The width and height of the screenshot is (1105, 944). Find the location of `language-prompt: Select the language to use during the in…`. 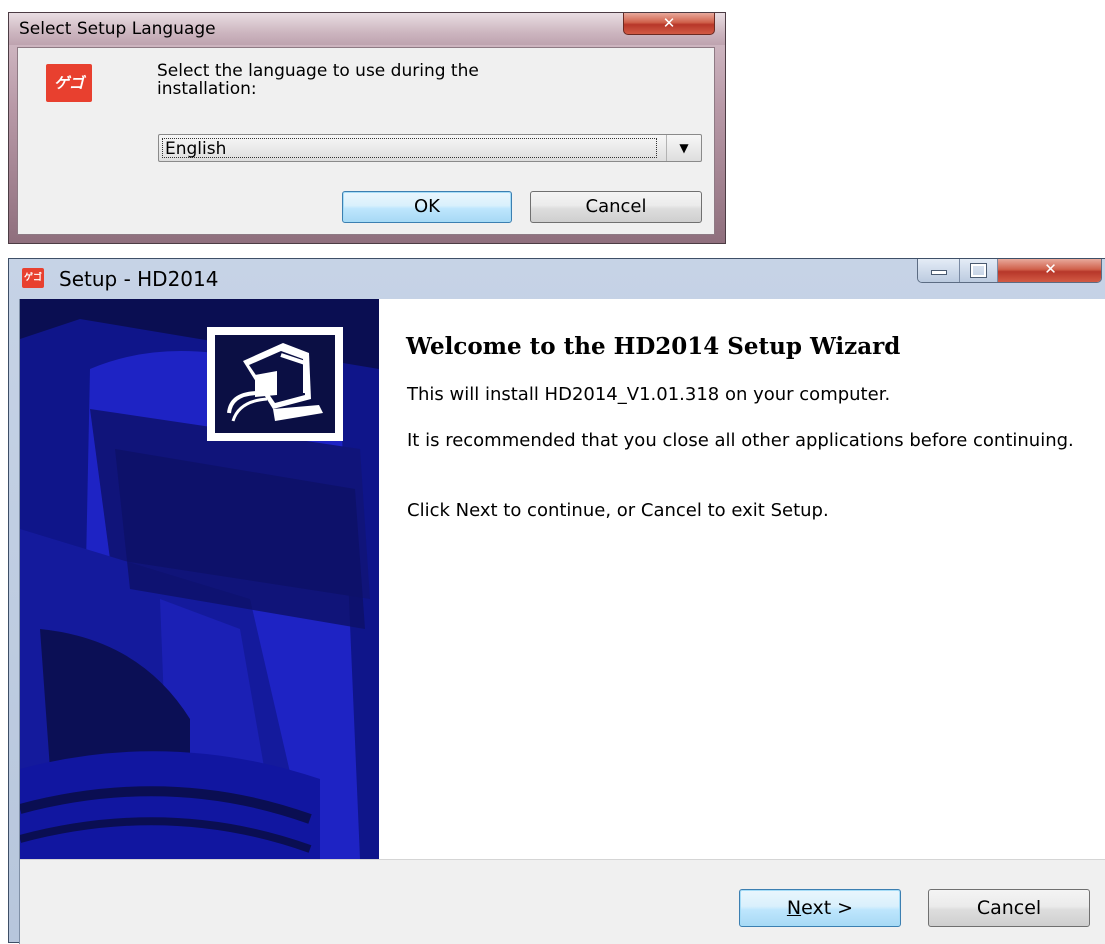

language-prompt: Select the language to use during the in… is located at coordinates (318, 80).